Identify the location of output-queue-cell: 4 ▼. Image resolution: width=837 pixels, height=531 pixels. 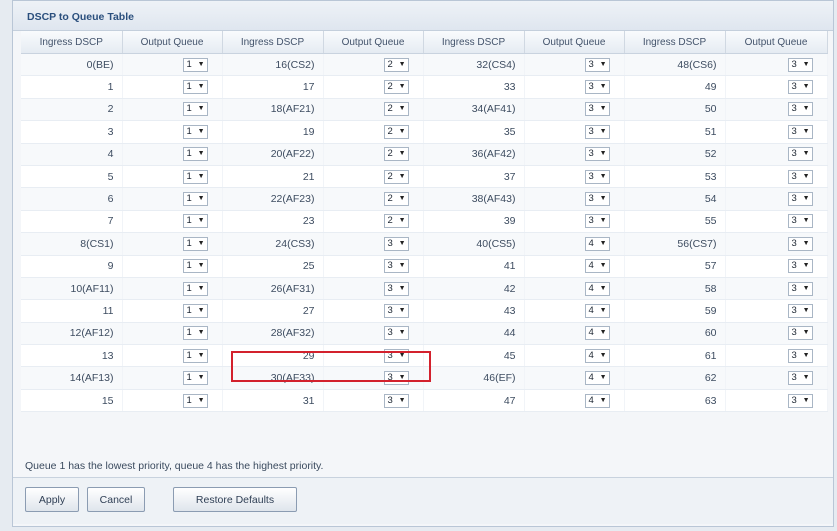
(574, 334).